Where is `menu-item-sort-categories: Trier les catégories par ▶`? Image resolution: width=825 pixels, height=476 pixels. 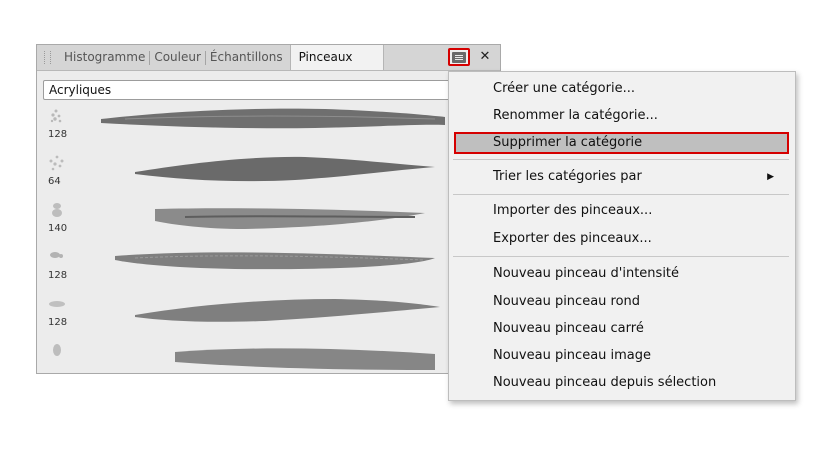 menu-item-sort-categories: Trier les catégories par ▶ is located at coordinates (622, 177).